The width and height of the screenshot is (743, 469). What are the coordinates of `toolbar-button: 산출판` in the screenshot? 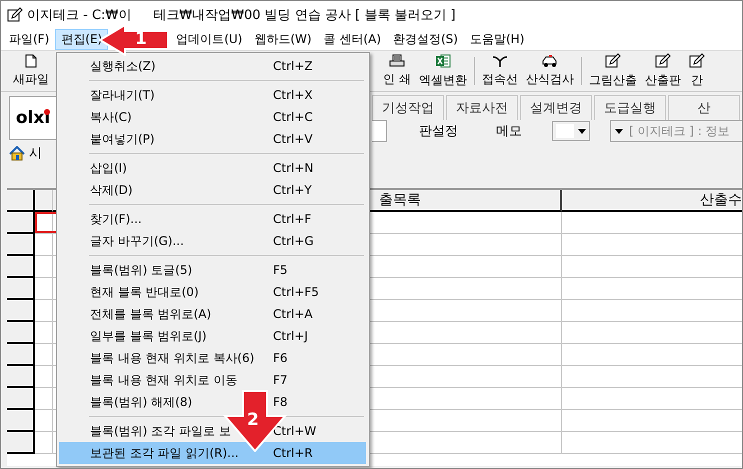 It's located at (662, 71).